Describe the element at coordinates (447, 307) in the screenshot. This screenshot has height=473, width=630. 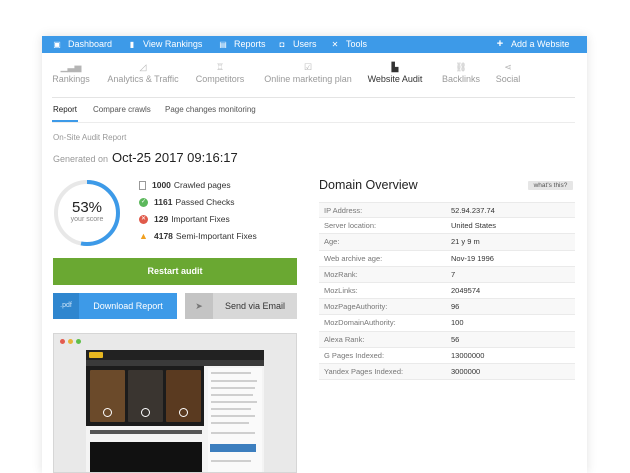
I see `table-row: MozPageAuthority: 96` at that location.